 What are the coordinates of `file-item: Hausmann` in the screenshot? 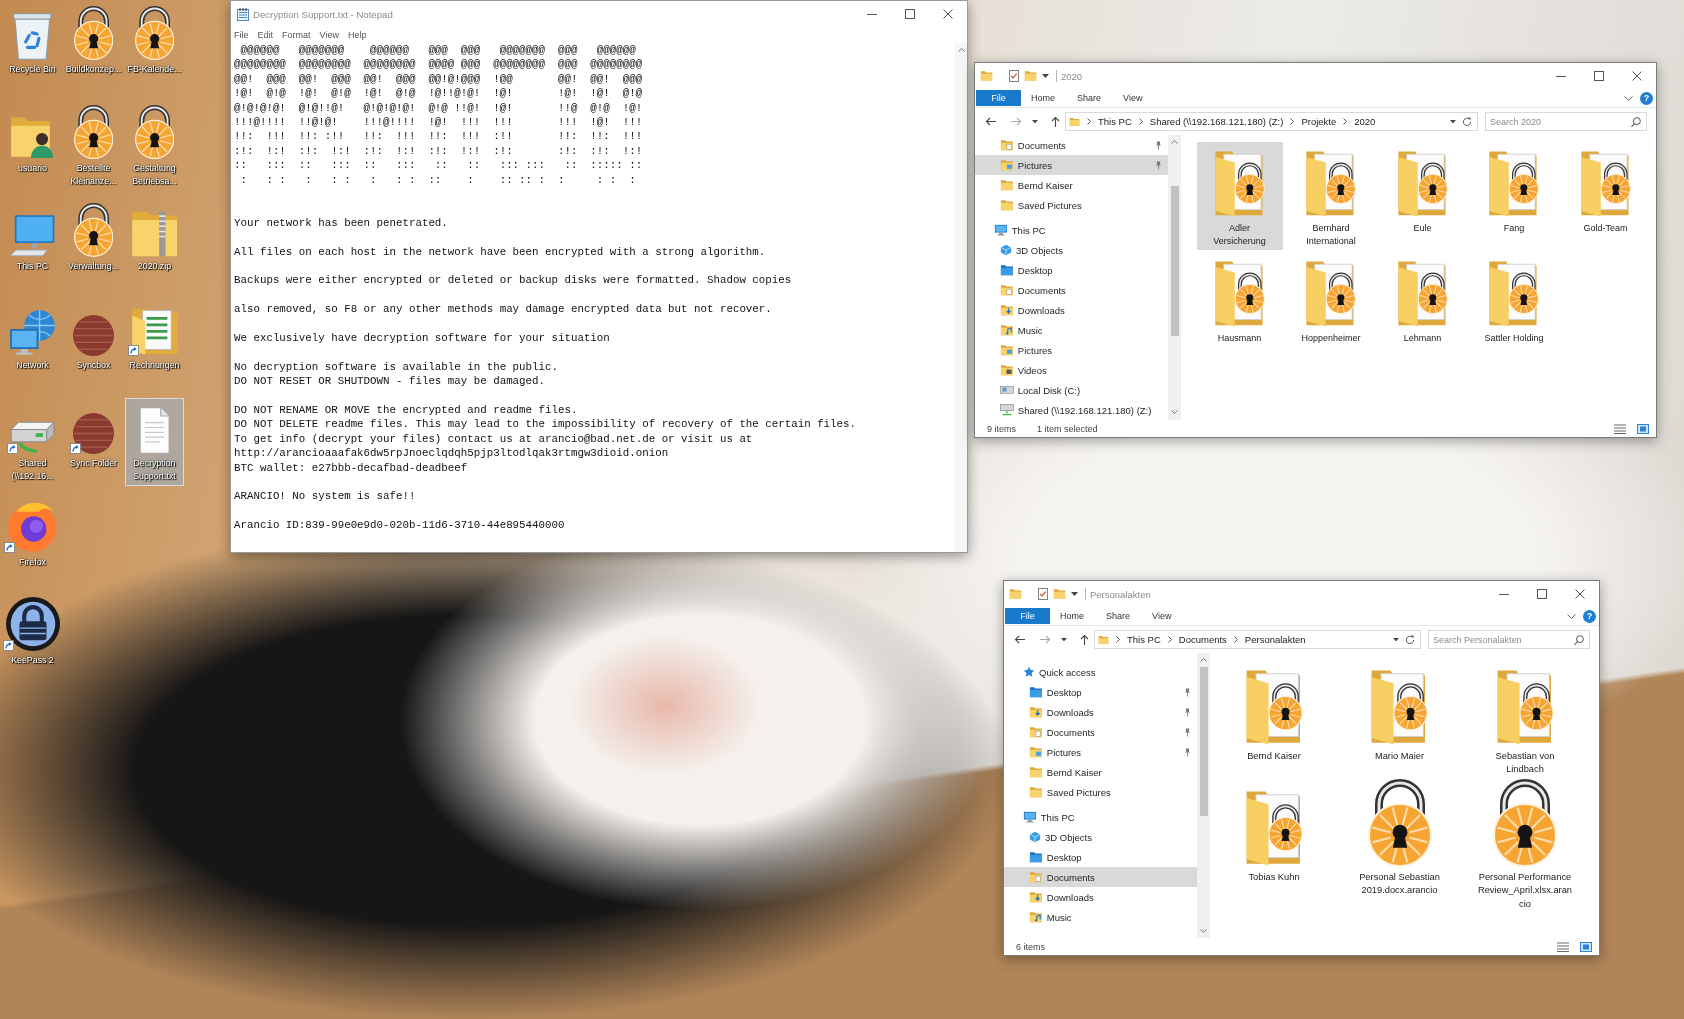 It's located at (1239, 306).